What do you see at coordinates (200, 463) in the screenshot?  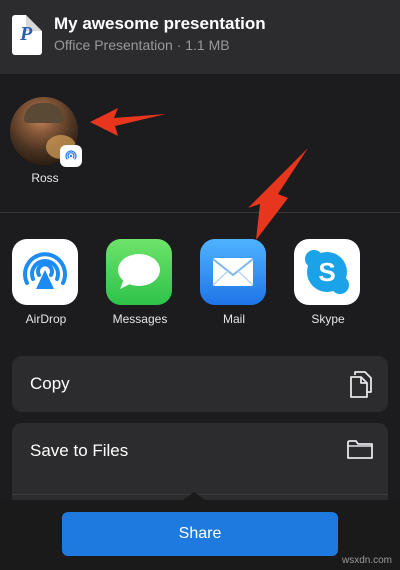 I see `save-to-files-action: Save to Files` at bounding box center [200, 463].